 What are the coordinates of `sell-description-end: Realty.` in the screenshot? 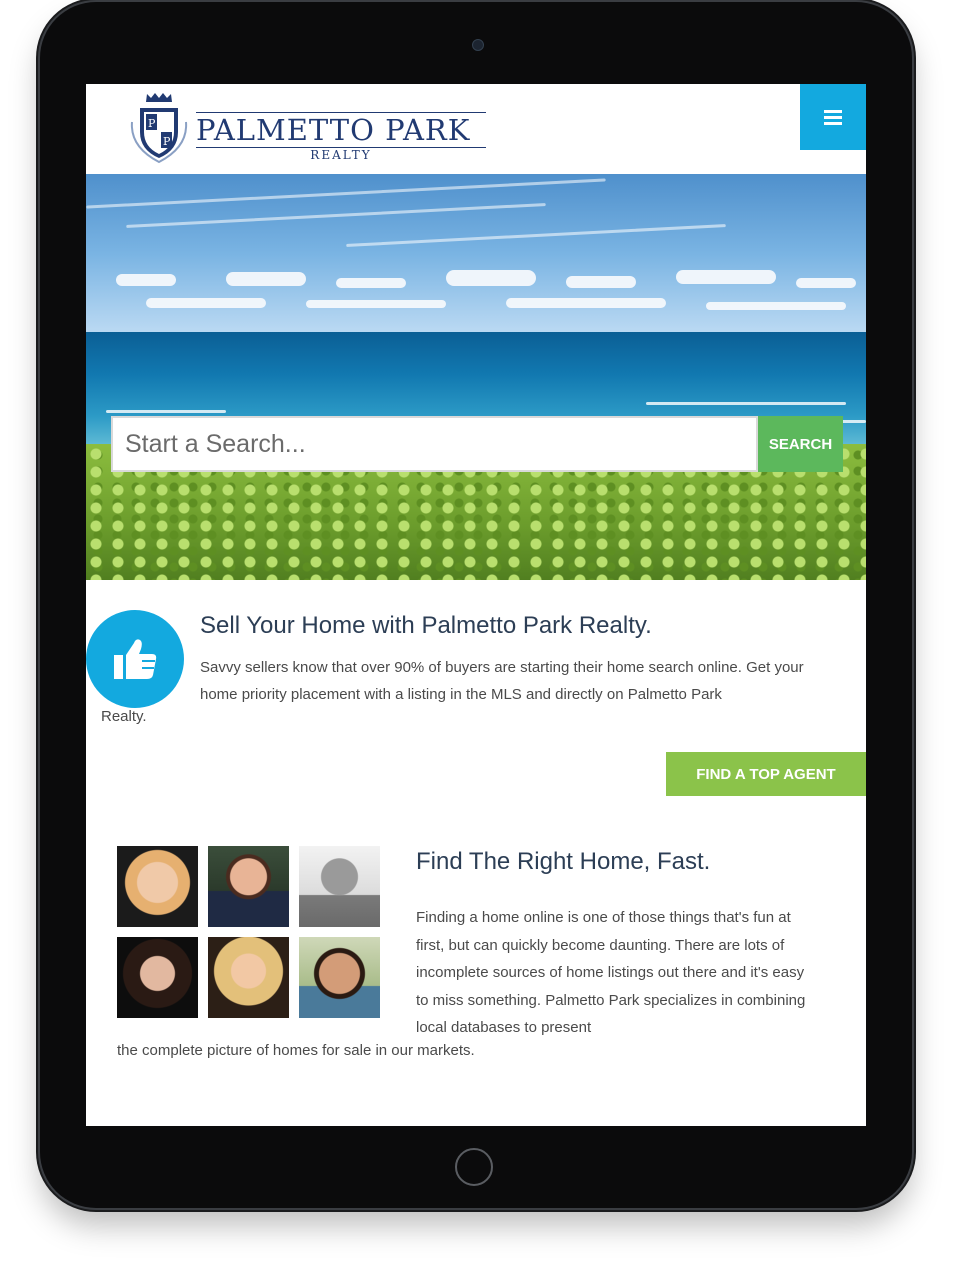 It's located at (124, 716).